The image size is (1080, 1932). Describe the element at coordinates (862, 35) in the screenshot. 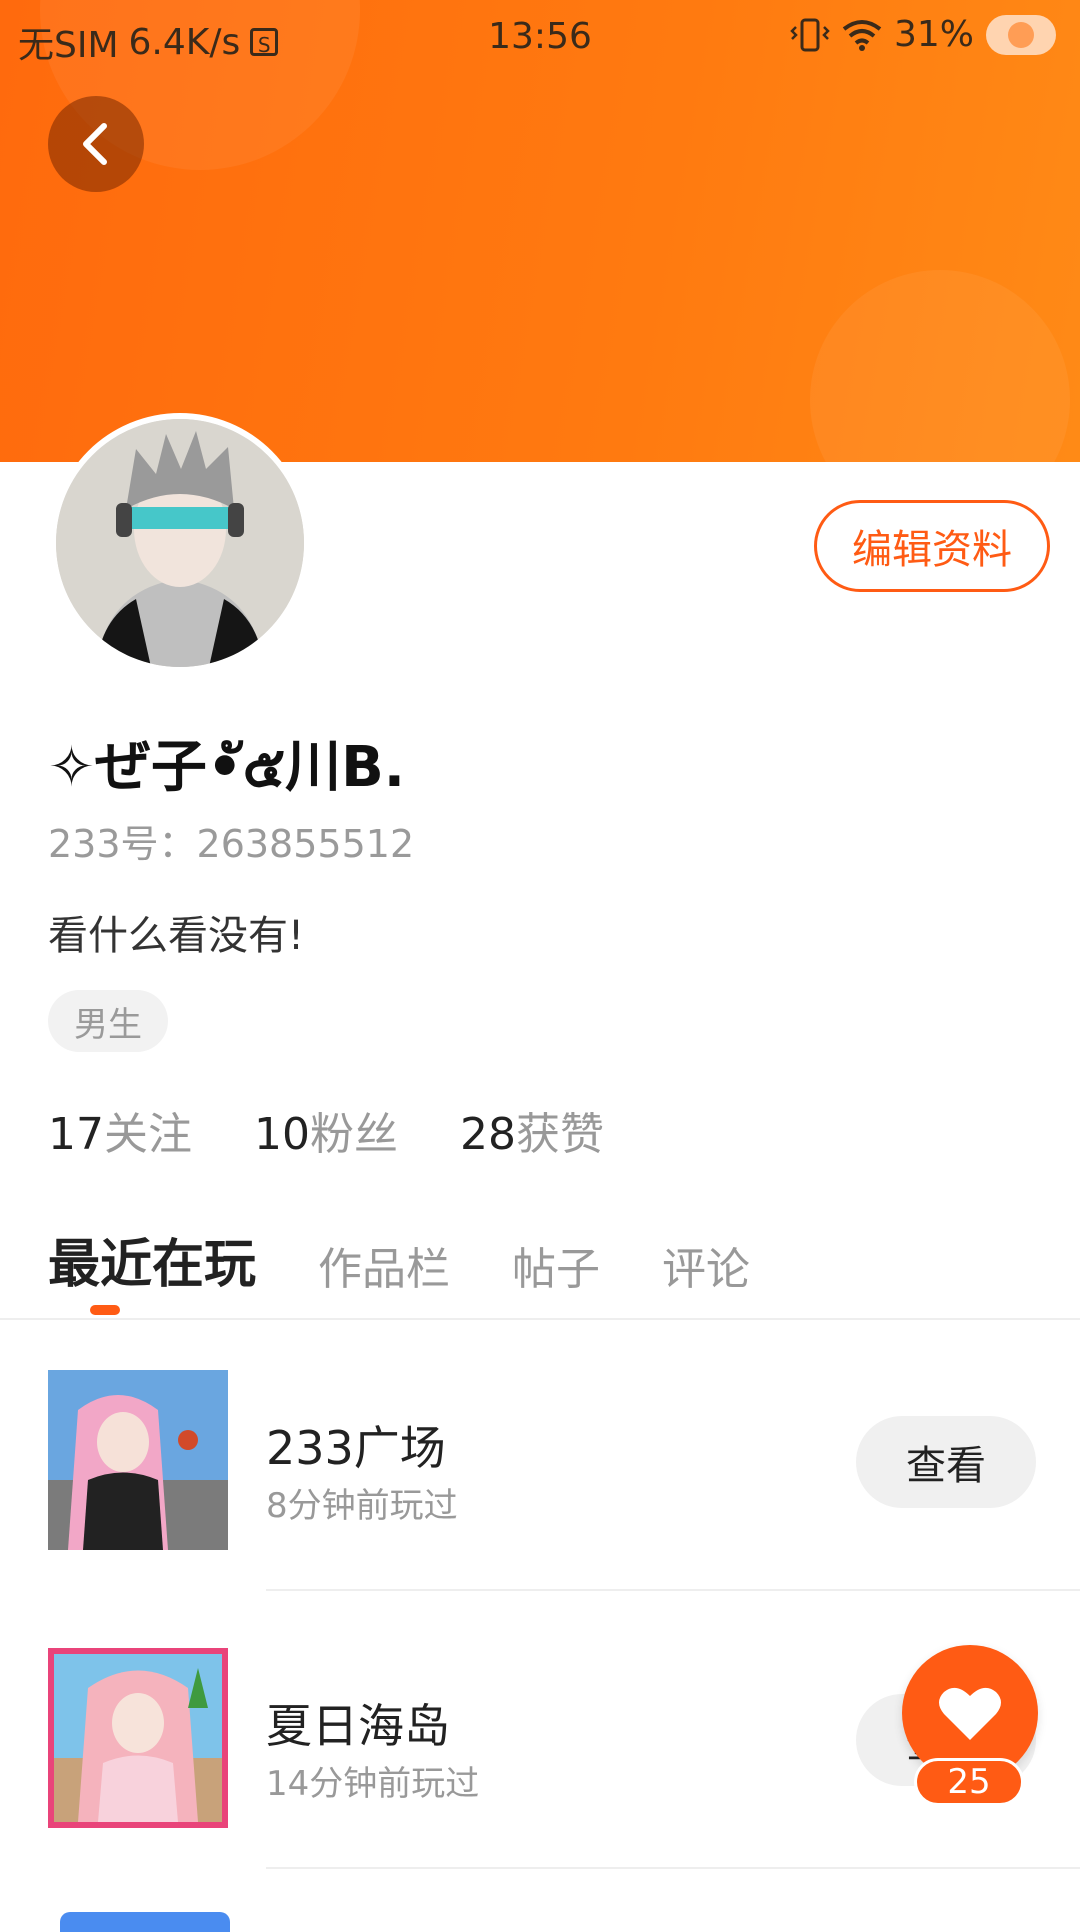

I see `wifi-icon` at that location.